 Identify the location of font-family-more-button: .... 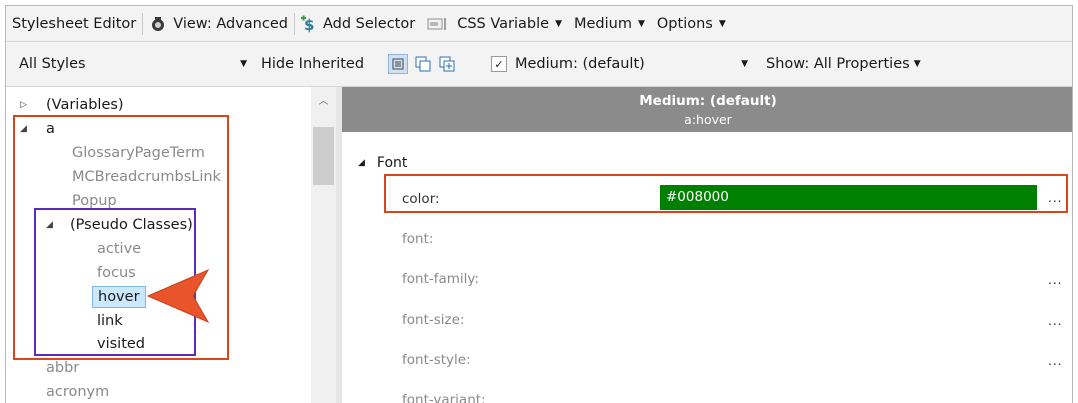
(1055, 280).